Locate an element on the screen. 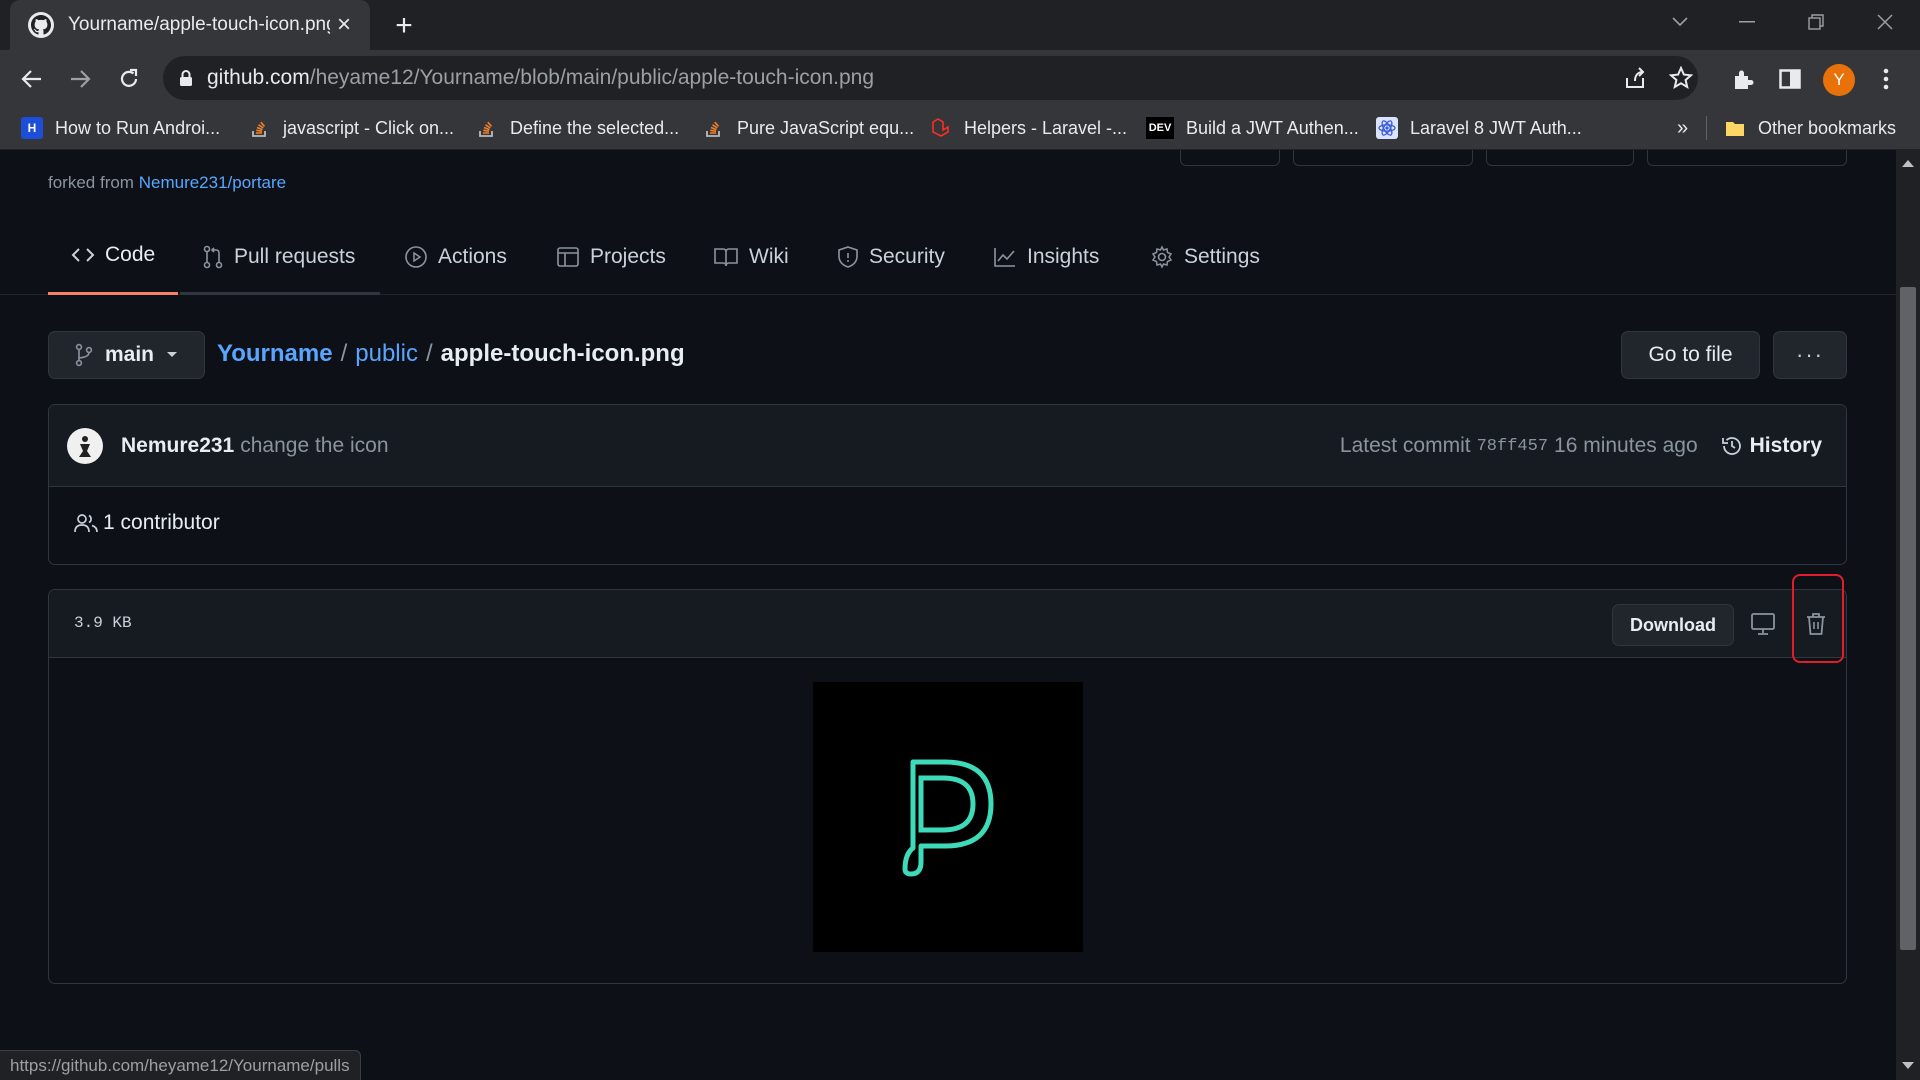  hover-underline is located at coordinates (280, 293).